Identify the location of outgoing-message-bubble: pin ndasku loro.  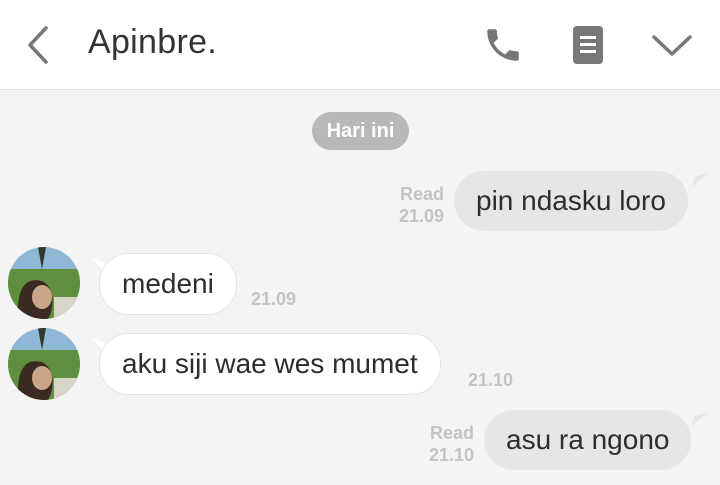
(571, 201).